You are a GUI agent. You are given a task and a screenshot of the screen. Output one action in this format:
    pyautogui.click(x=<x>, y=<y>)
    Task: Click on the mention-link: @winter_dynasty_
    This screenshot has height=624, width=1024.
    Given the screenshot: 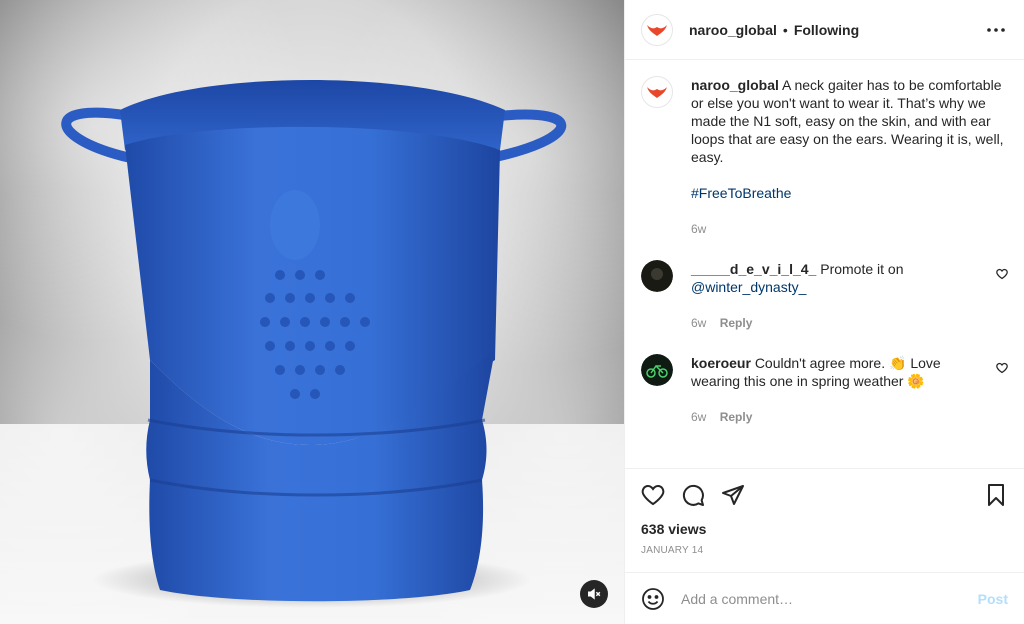 What is the action you would take?
    pyautogui.click(x=748, y=287)
    